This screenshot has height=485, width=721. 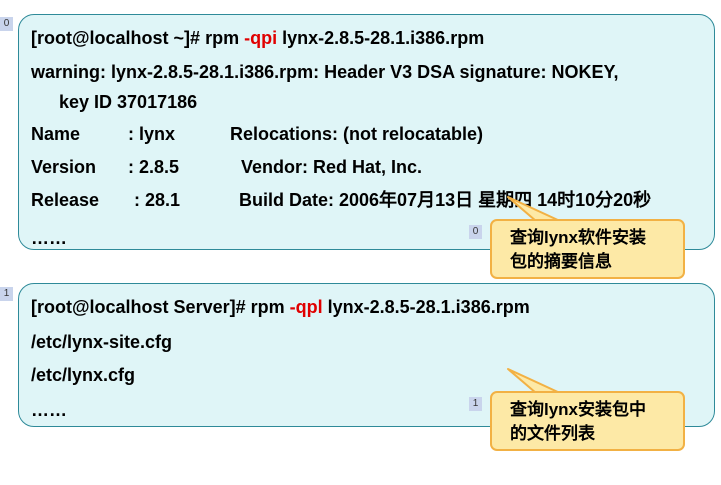 What do you see at coordinates (578, 409) in the screenshot?
I see `callout-2-line-1: 查询lynx安装包中` at bounding box center [578, 409].